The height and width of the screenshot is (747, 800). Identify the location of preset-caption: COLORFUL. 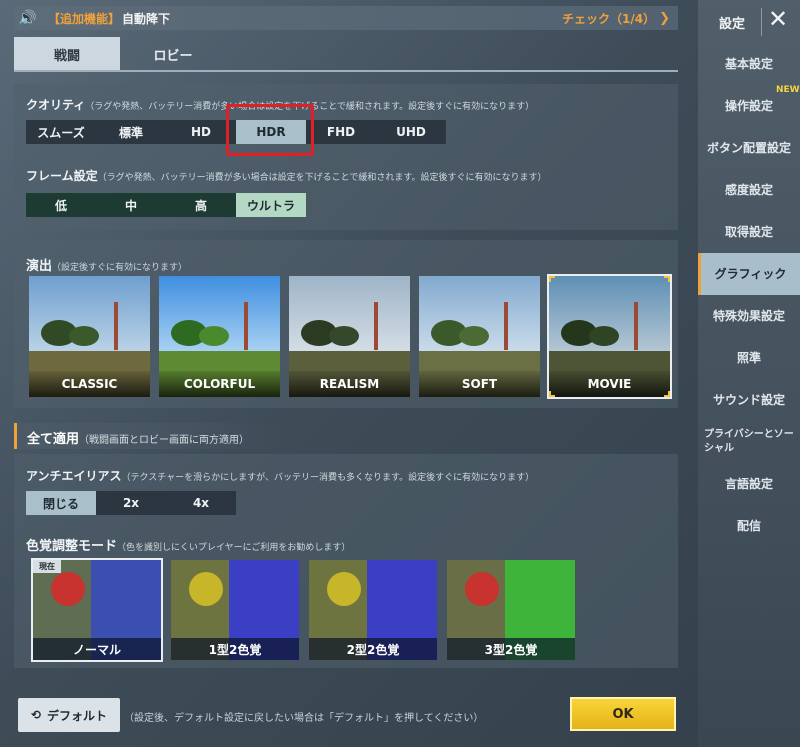
(219, 384).